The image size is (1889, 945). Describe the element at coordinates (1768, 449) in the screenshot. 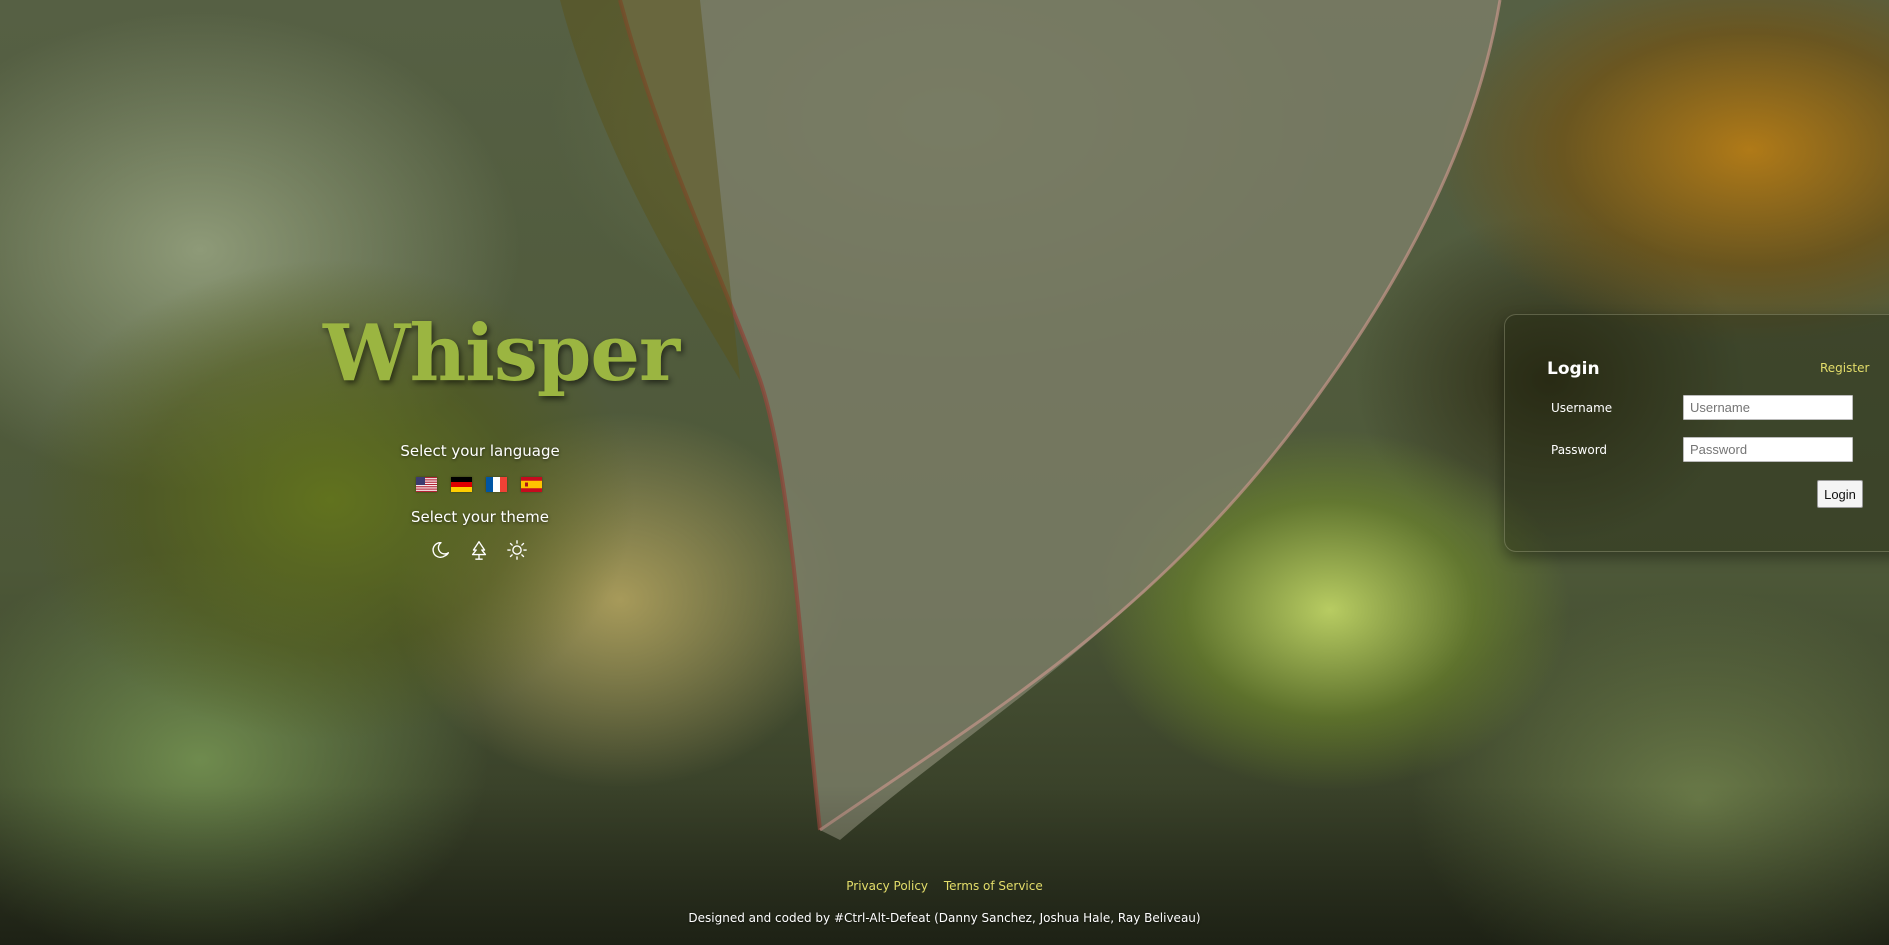

I see `password-input` at that location.